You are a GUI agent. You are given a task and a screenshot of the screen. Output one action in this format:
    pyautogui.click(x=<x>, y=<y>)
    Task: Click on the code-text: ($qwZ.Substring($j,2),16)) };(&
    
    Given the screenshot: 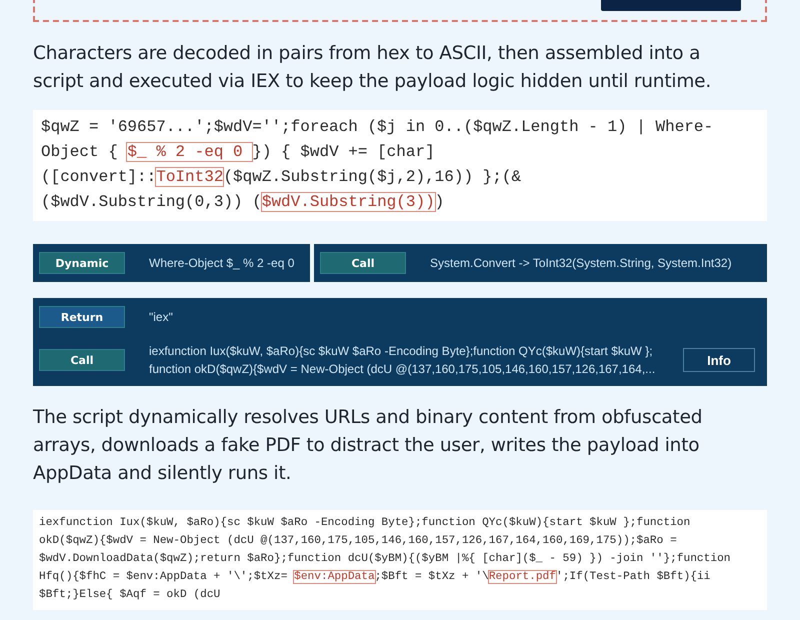 What is the action you would take?
    pyautogui.click(x=372, y=177)
    